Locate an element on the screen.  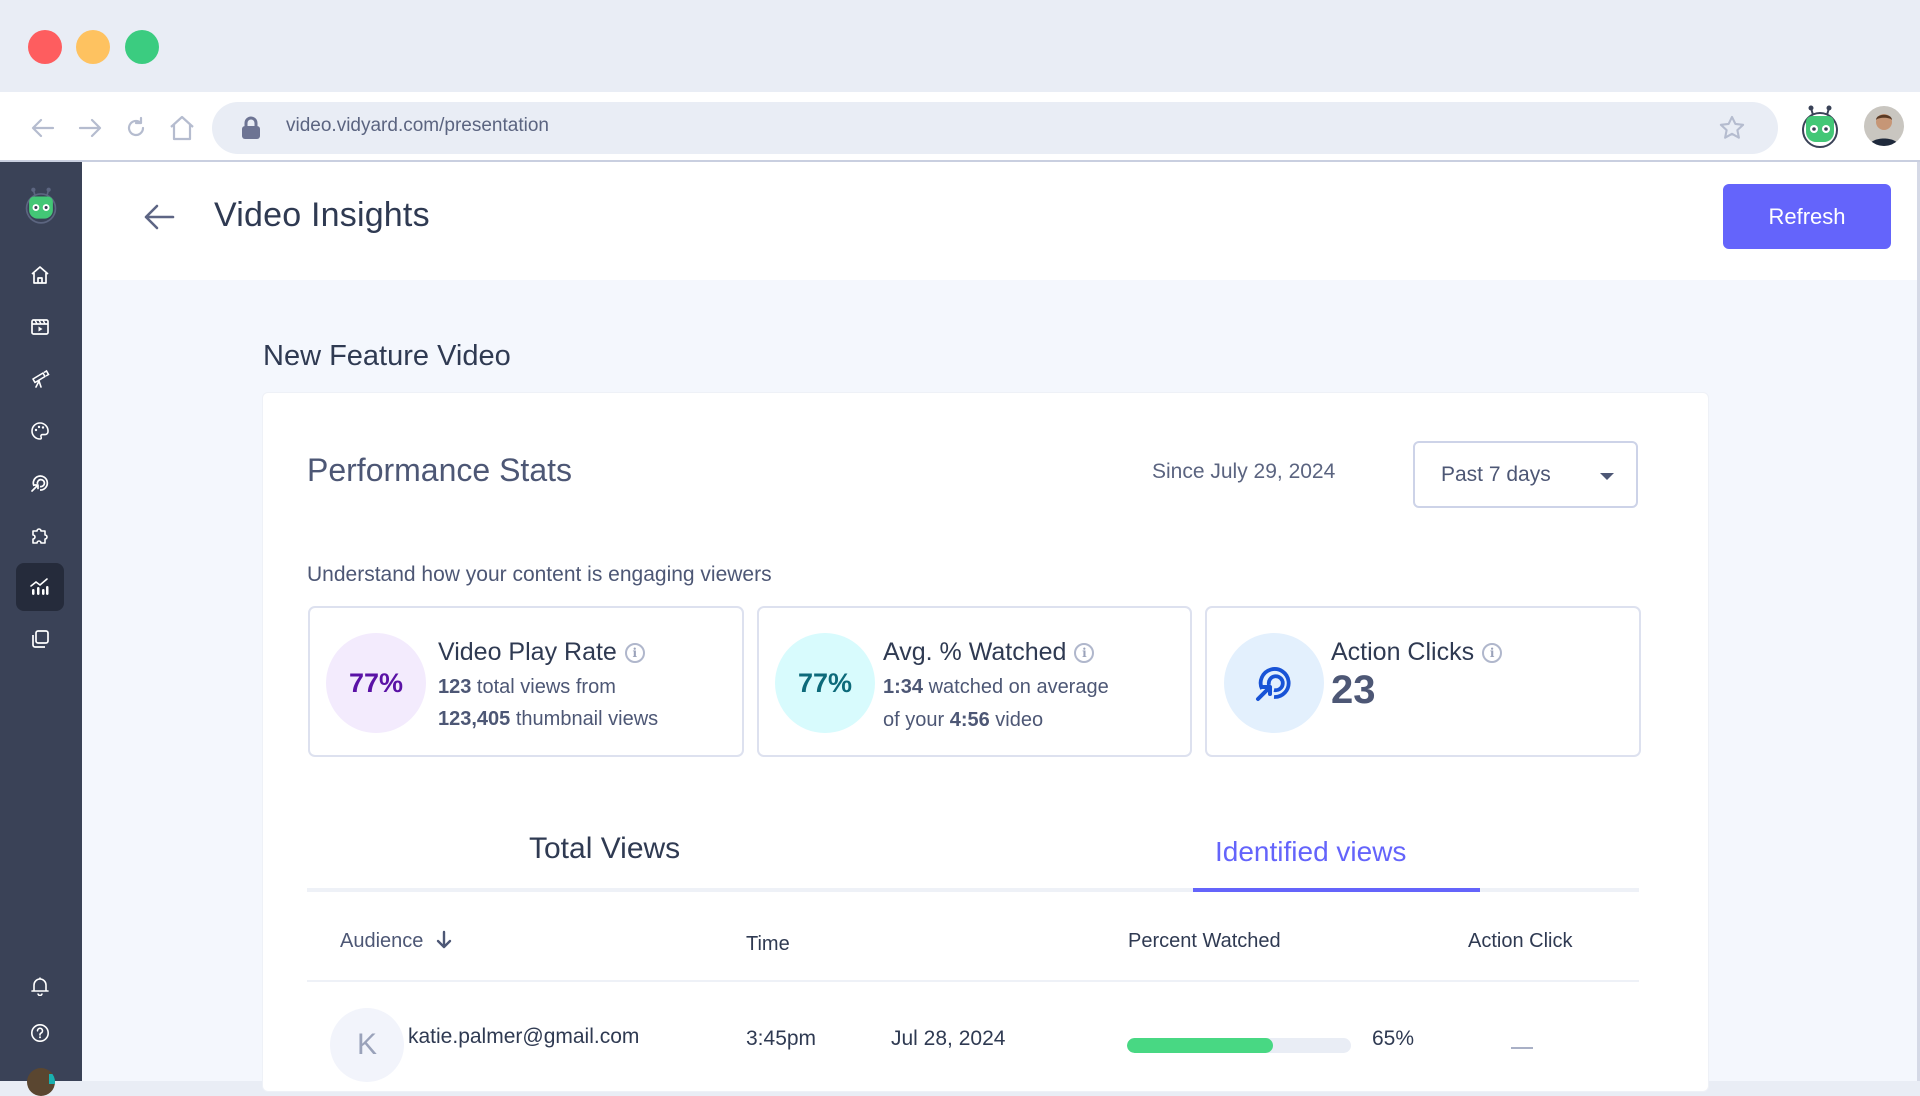
percent-watched-fill is located at coordinates (1200, 1045).